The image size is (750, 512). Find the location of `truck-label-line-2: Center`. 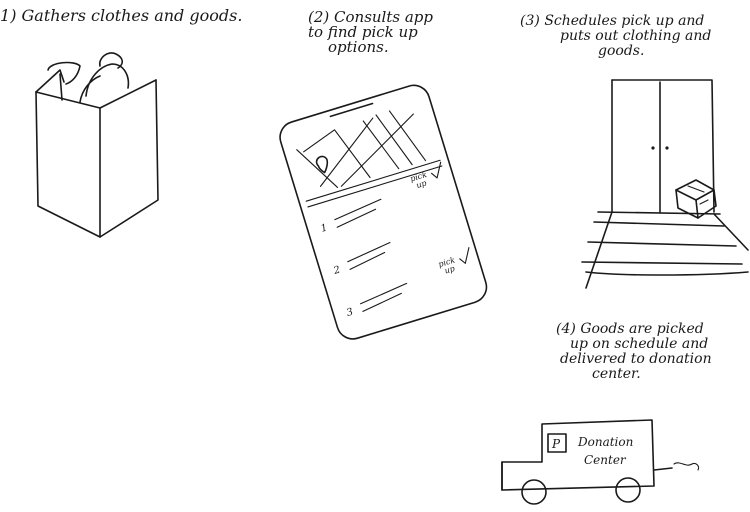

truck-label-line-2: Center is located at coordinates (605, 460).